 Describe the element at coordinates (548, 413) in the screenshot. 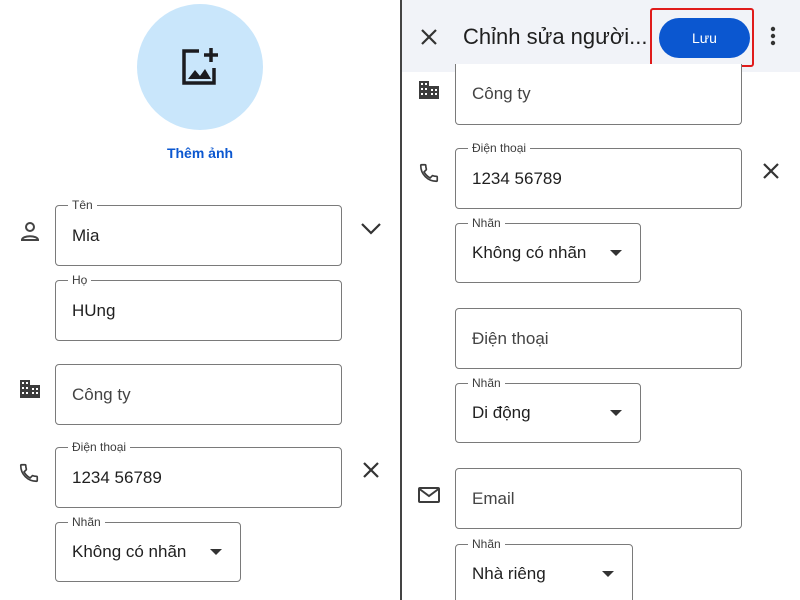

I see `phone2-label-select: Nhãn Di động` at that location.